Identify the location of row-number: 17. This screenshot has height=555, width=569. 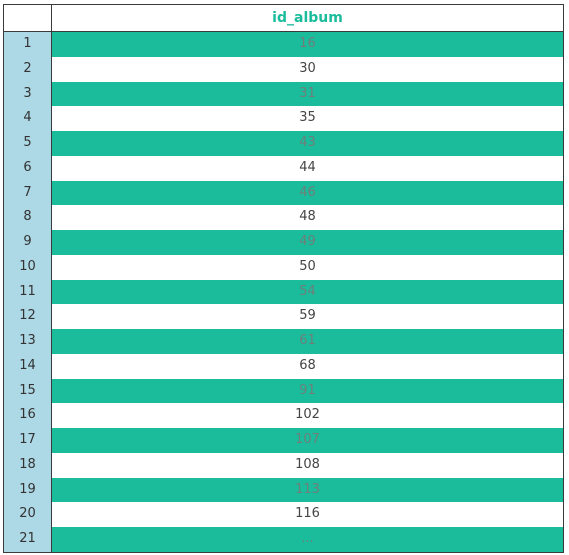
(28, 440).